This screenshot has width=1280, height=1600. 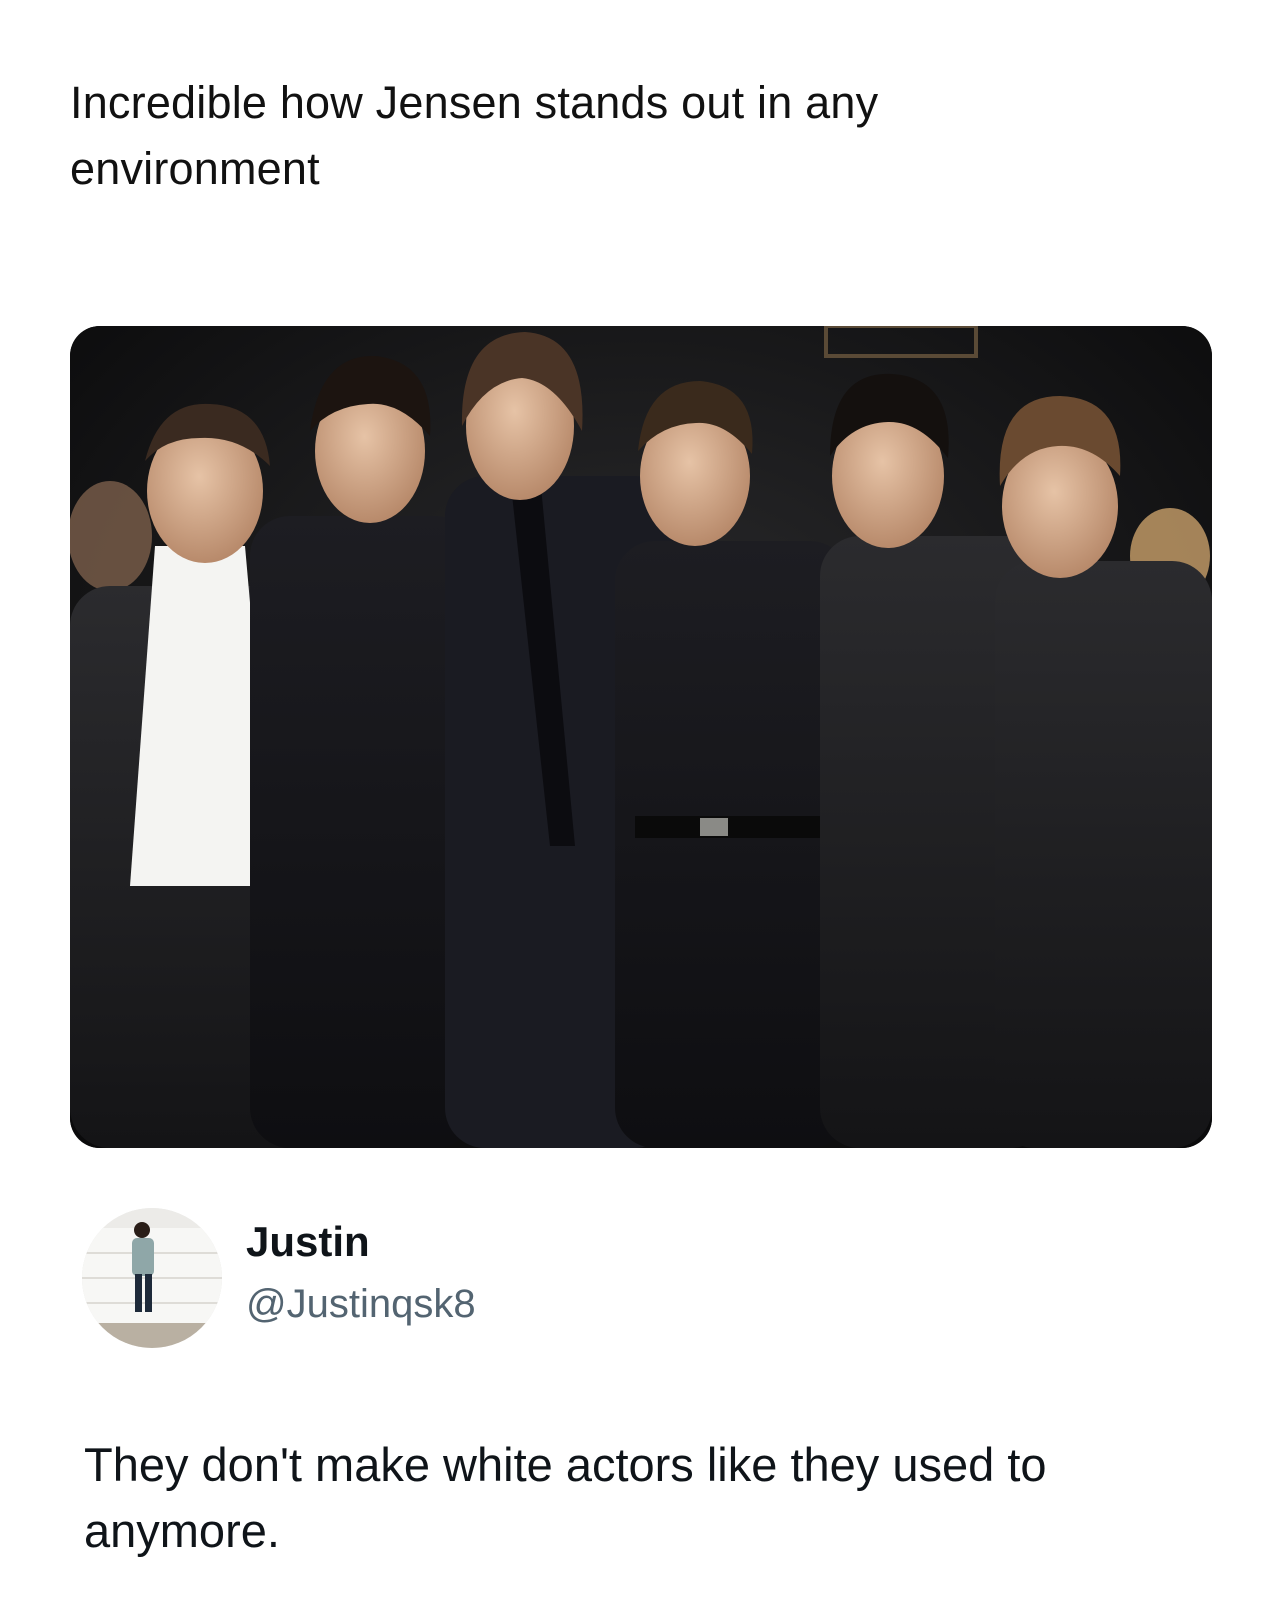 I want to click on tweet-author: Justin @Justinqsk8, so click(x=432, y=1278).